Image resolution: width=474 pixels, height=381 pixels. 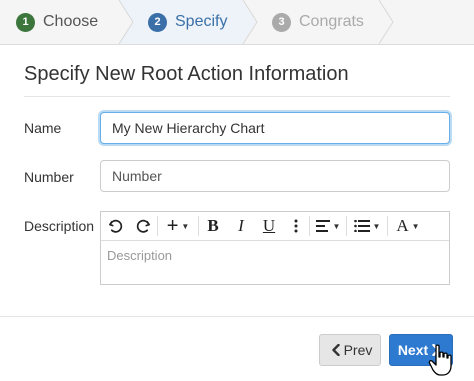 What do you see at coordinates (213, 226) in the screenshot?
I see `bold-button: B` at bounding box center [213, 226].